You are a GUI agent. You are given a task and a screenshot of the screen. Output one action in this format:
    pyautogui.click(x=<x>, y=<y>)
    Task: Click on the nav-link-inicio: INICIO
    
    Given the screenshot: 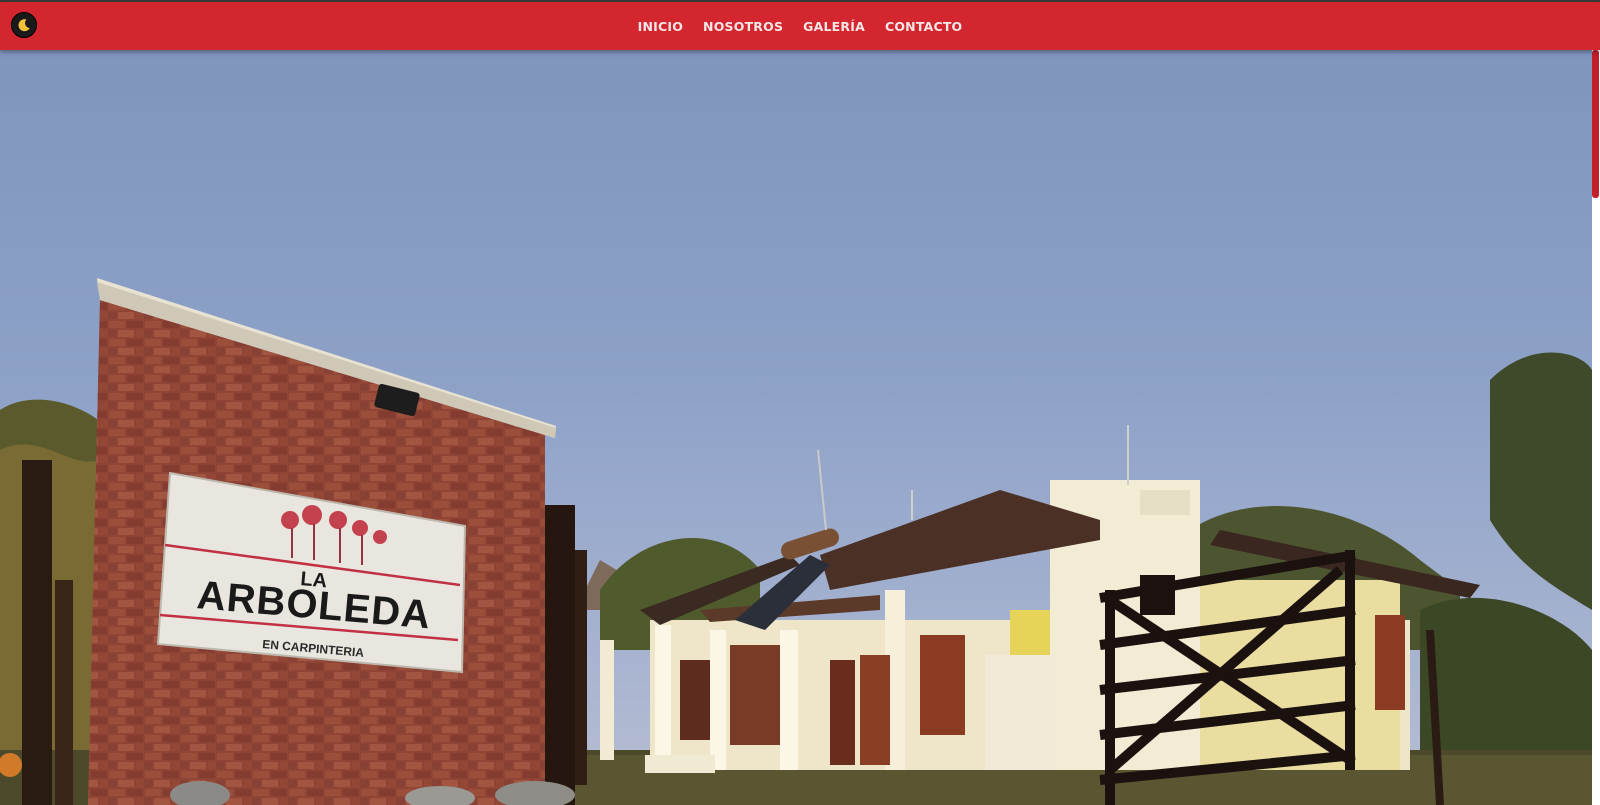 What is the action you would take?
    pyautogui.click(x=660, y=26)
    